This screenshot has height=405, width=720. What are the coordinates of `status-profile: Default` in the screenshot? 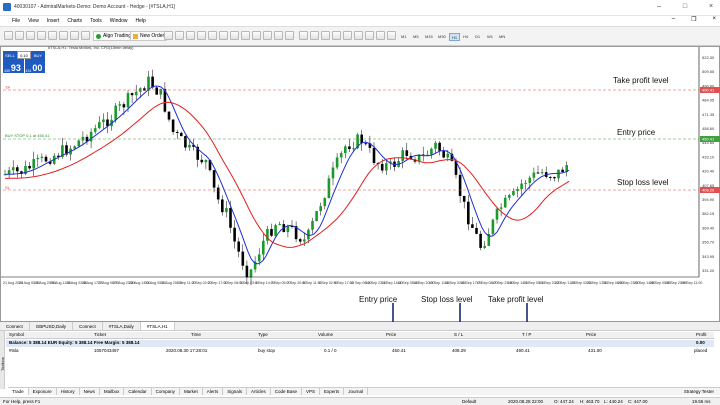 It's located at (469, 401).